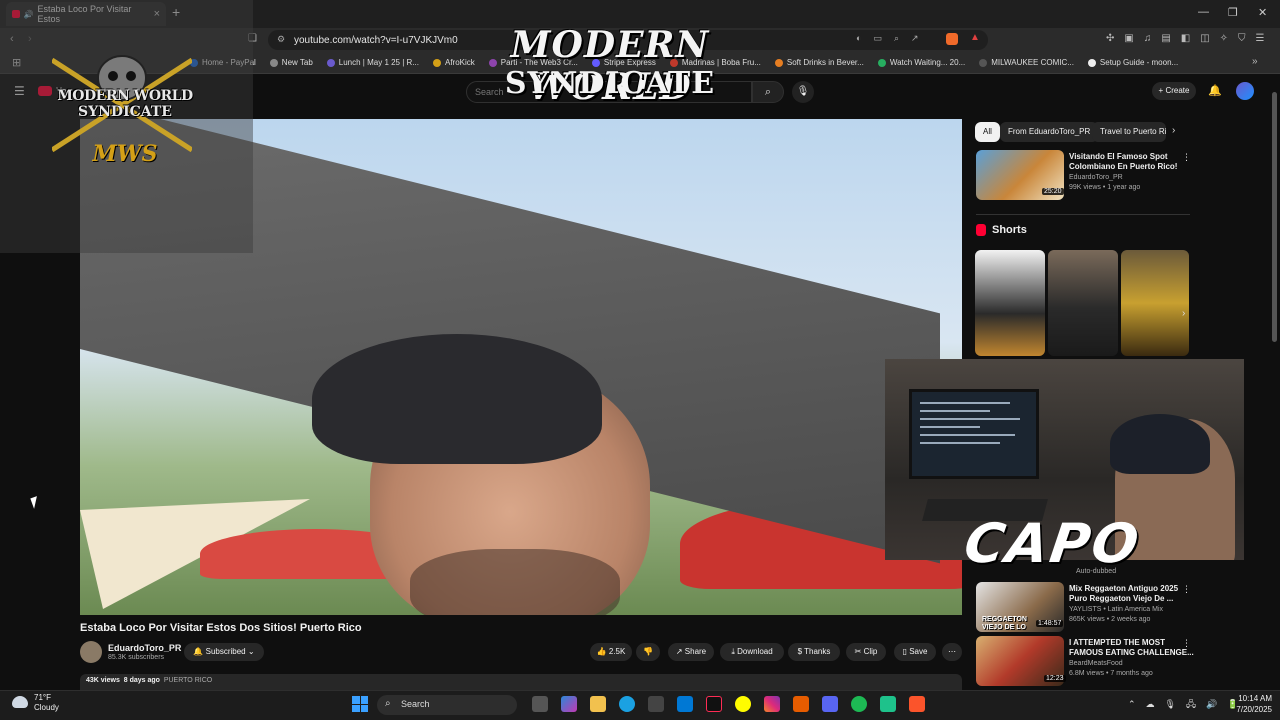  What do you see at coordinates (772, 704) in the screenshot?
I see `instagram-icon` at bounding box center [772, 704].